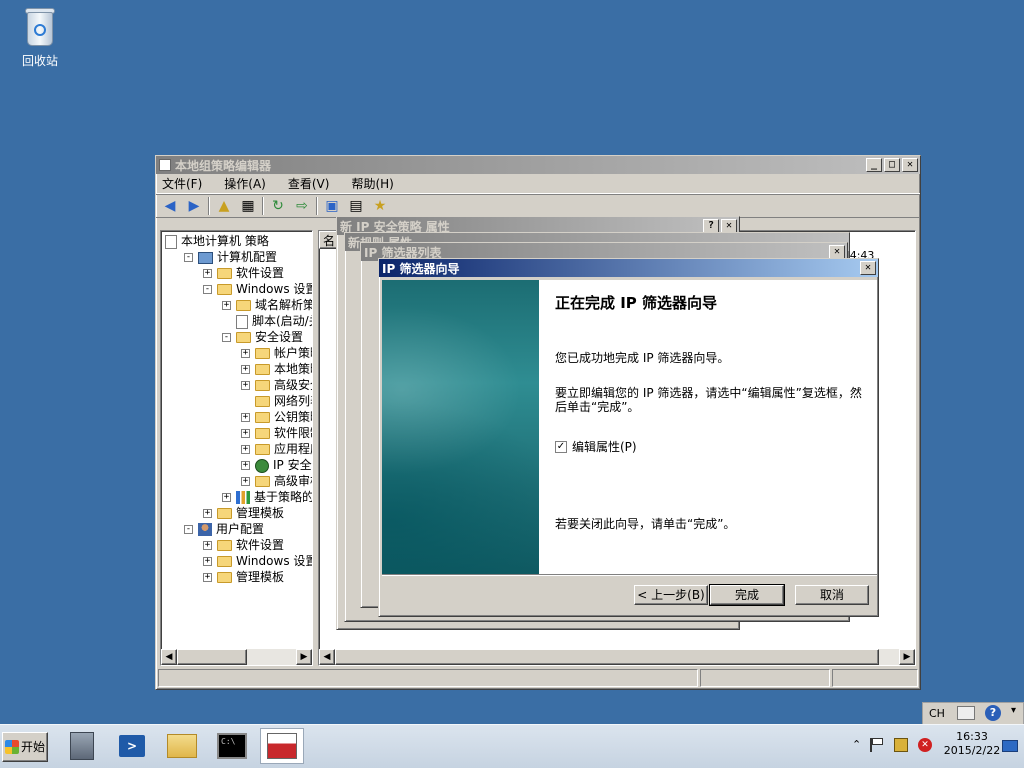  What do you see at coordinates (25, 747) in the screenshot?
I see `start-button: 开始` at bounding box center [25, 747].